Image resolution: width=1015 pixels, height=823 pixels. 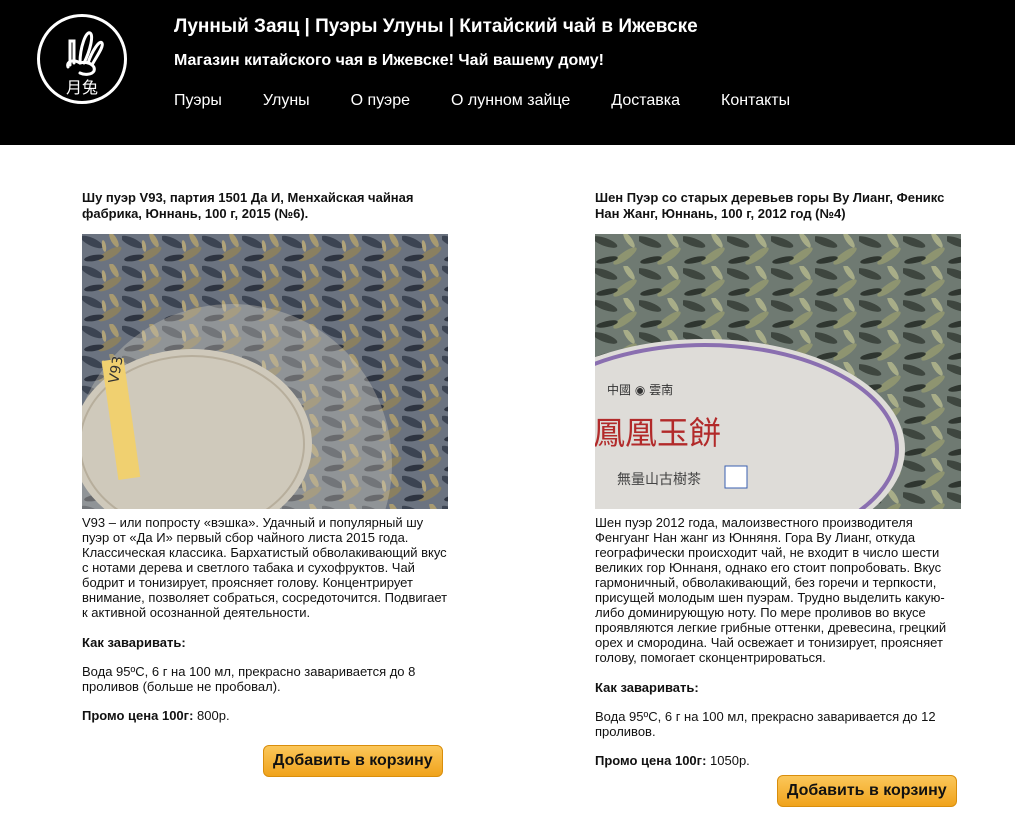 I want to click on svg-text: 無量山古樹茶, so click(x=659, y=480).